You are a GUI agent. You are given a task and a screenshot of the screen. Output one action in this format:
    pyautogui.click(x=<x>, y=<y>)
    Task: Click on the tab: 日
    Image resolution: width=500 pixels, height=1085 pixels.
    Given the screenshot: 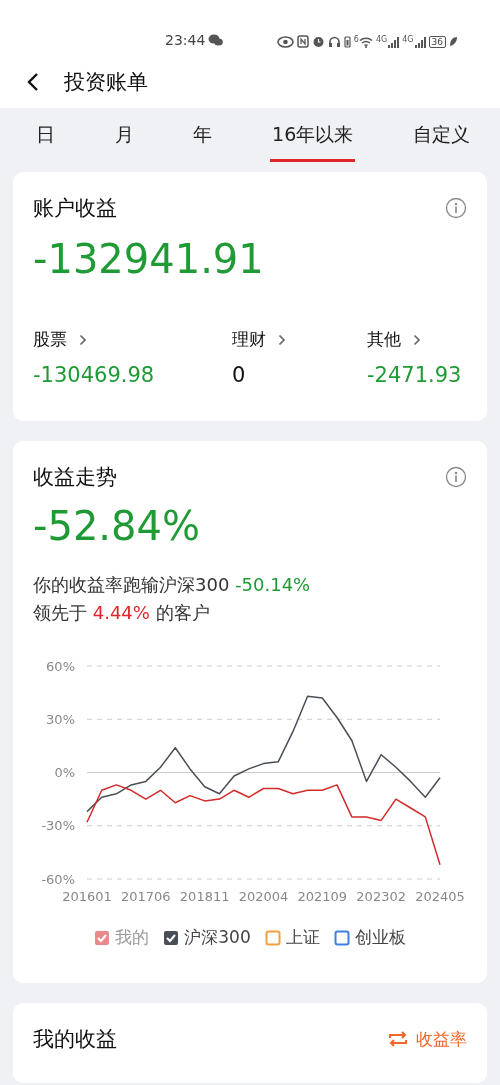 What is the action you would take?
    pyautogui.click(x=45, y=138)
    